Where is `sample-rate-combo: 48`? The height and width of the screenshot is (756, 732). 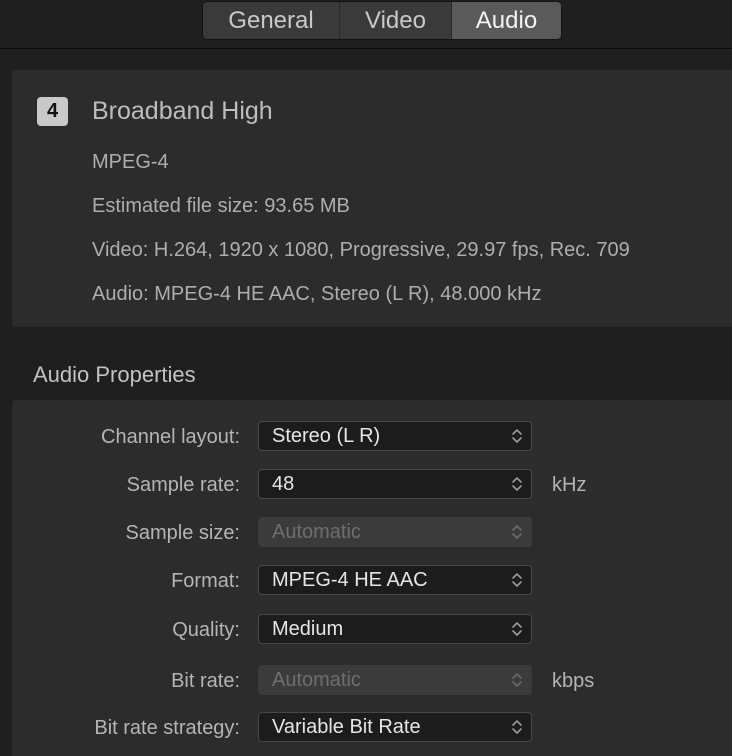 sample-rate-combo: 48 is located at coordinates (395, 484).